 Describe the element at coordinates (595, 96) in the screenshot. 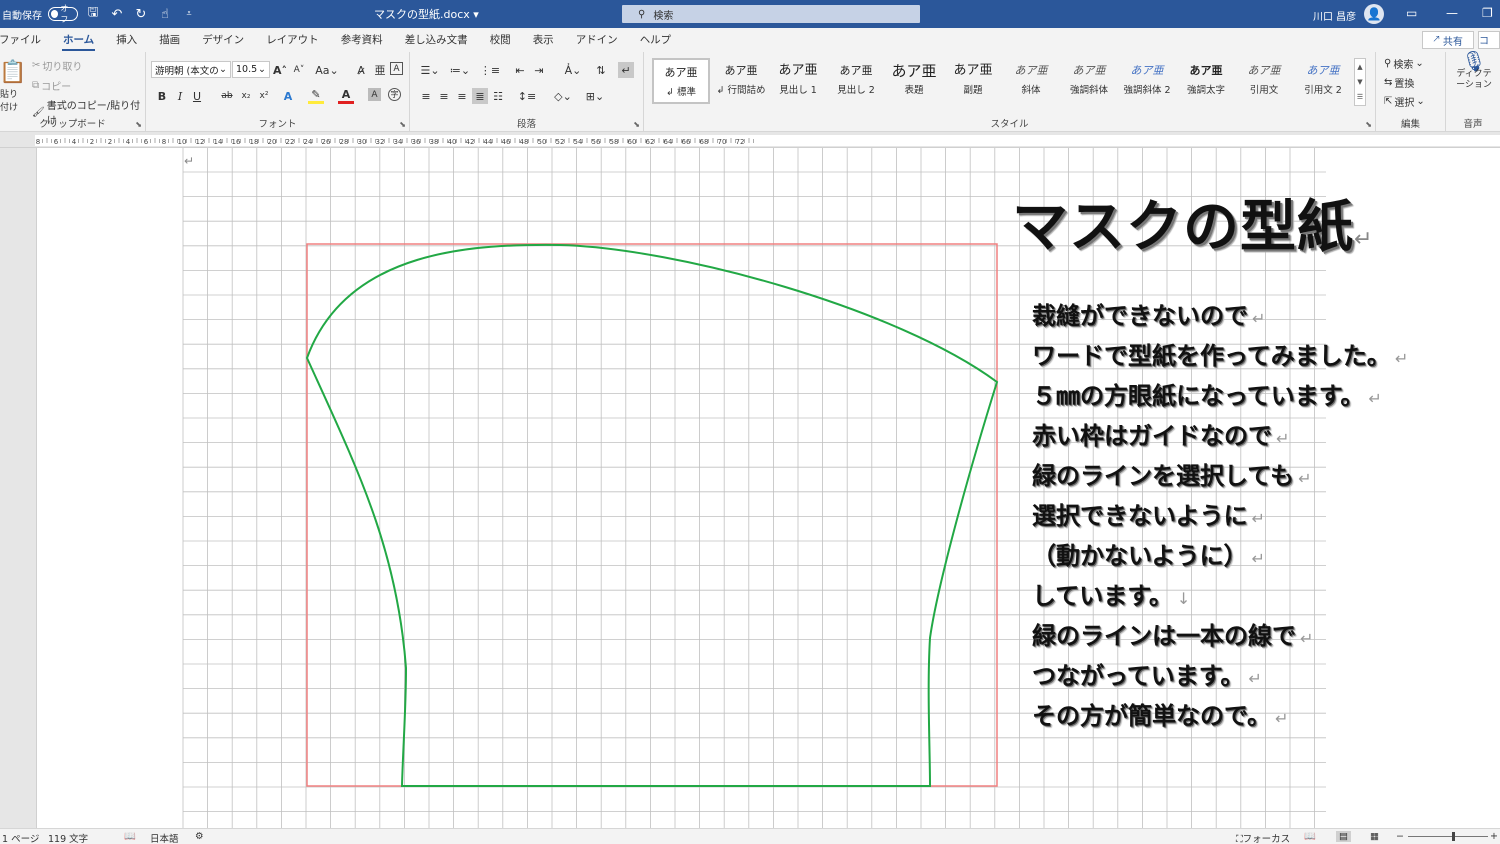

I see `borders-icon: ⊞⌄` at that location.